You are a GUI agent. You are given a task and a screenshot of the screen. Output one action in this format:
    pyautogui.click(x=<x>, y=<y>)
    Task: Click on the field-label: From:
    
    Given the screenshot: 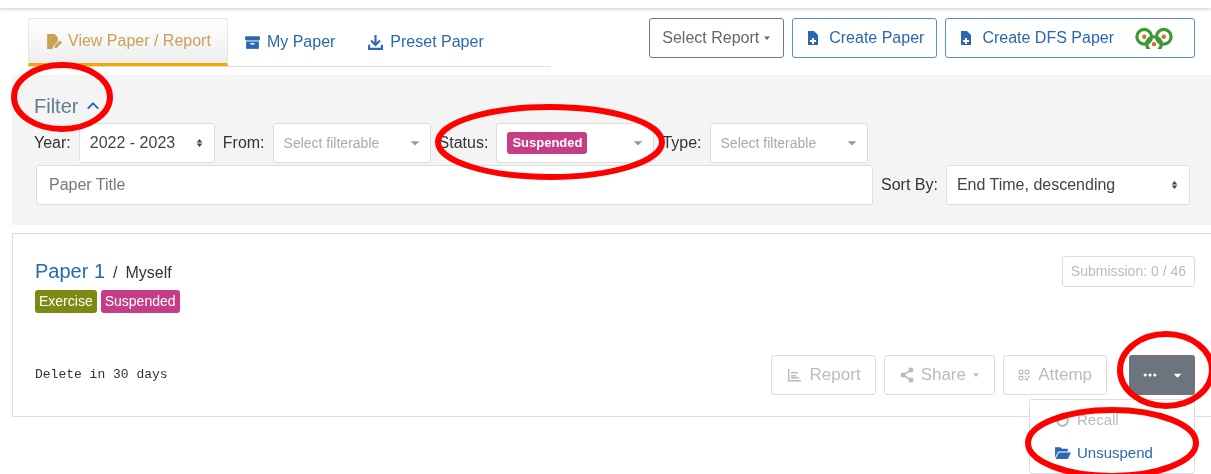 What is the action you would take?
    pyautogui.click(x=243, y=143)
    